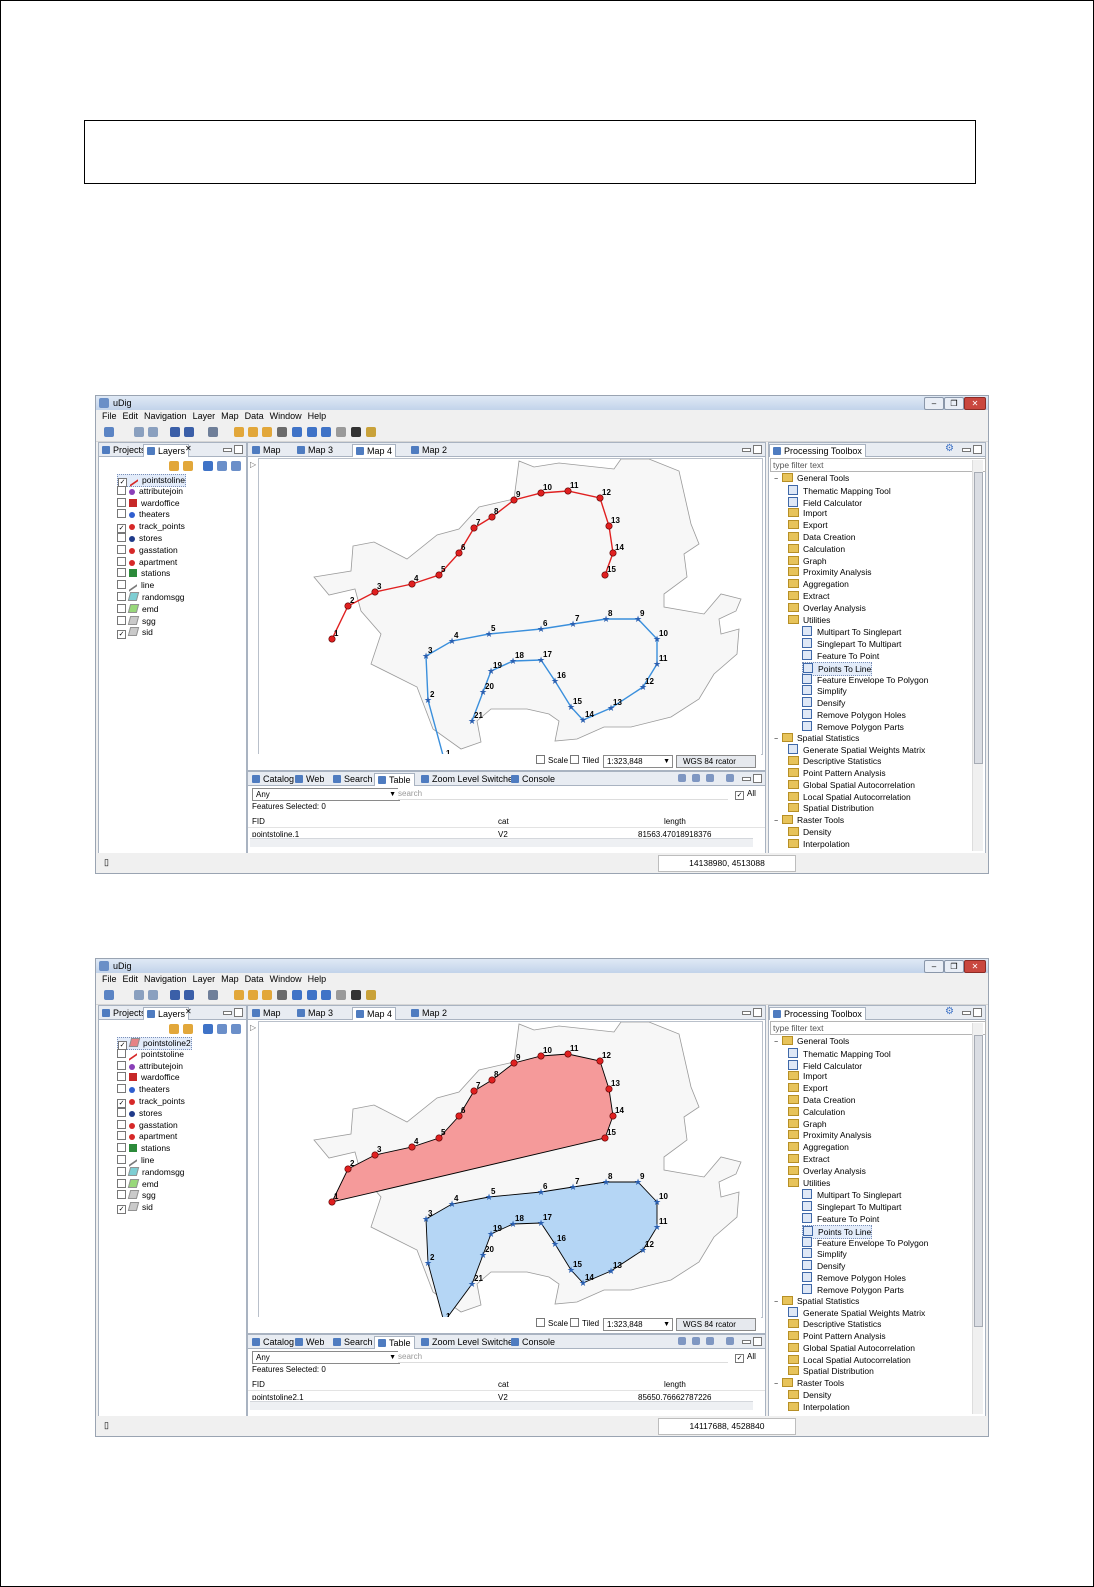 This screenshot has height=1587, width=1094. I want to click on tree-item-spatial-distribution: Spatial Distribution, so click(831, 1372).